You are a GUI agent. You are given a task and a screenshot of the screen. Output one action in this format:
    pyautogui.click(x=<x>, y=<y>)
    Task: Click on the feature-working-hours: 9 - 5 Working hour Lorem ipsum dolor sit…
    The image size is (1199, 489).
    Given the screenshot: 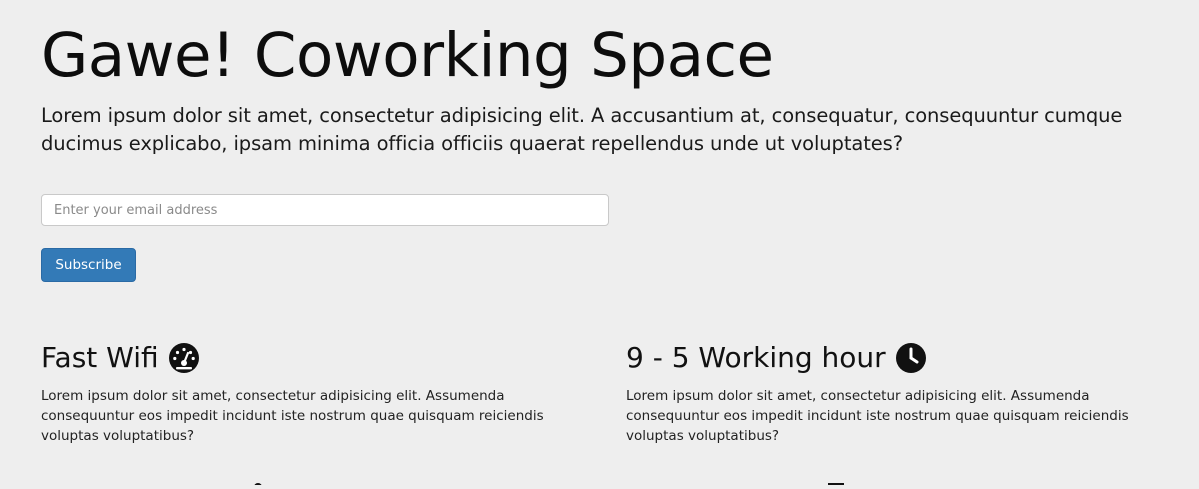 What is the action you would take?
    pyautogui.click(x=898, y=393)
    